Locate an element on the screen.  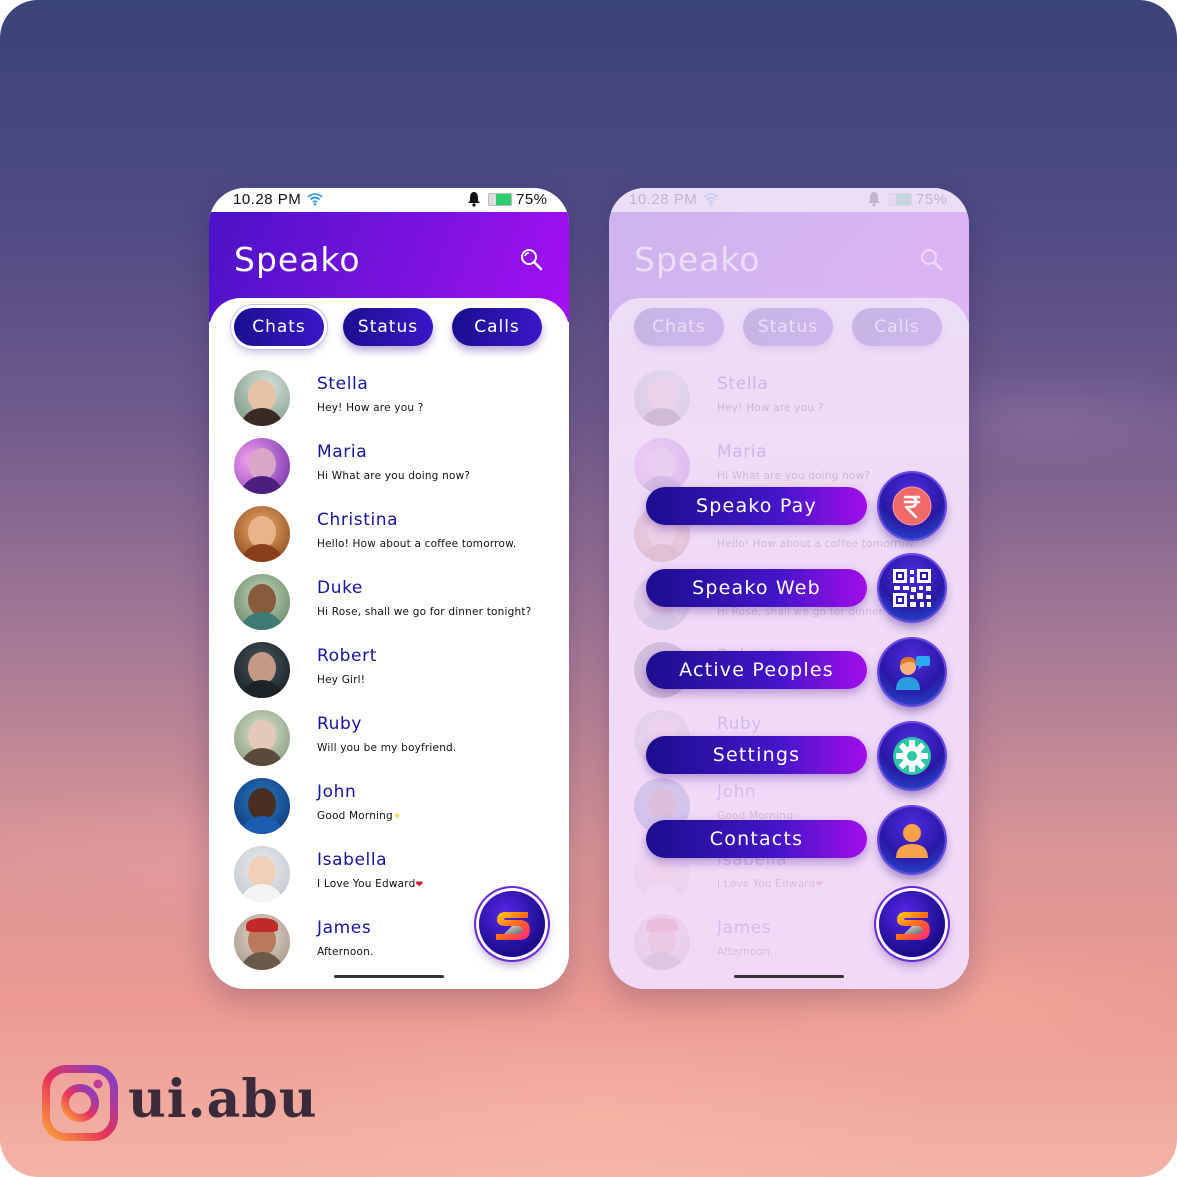
chat-message: Hello! How about a coffee tomorrow. is located at coordinates (417, 544).